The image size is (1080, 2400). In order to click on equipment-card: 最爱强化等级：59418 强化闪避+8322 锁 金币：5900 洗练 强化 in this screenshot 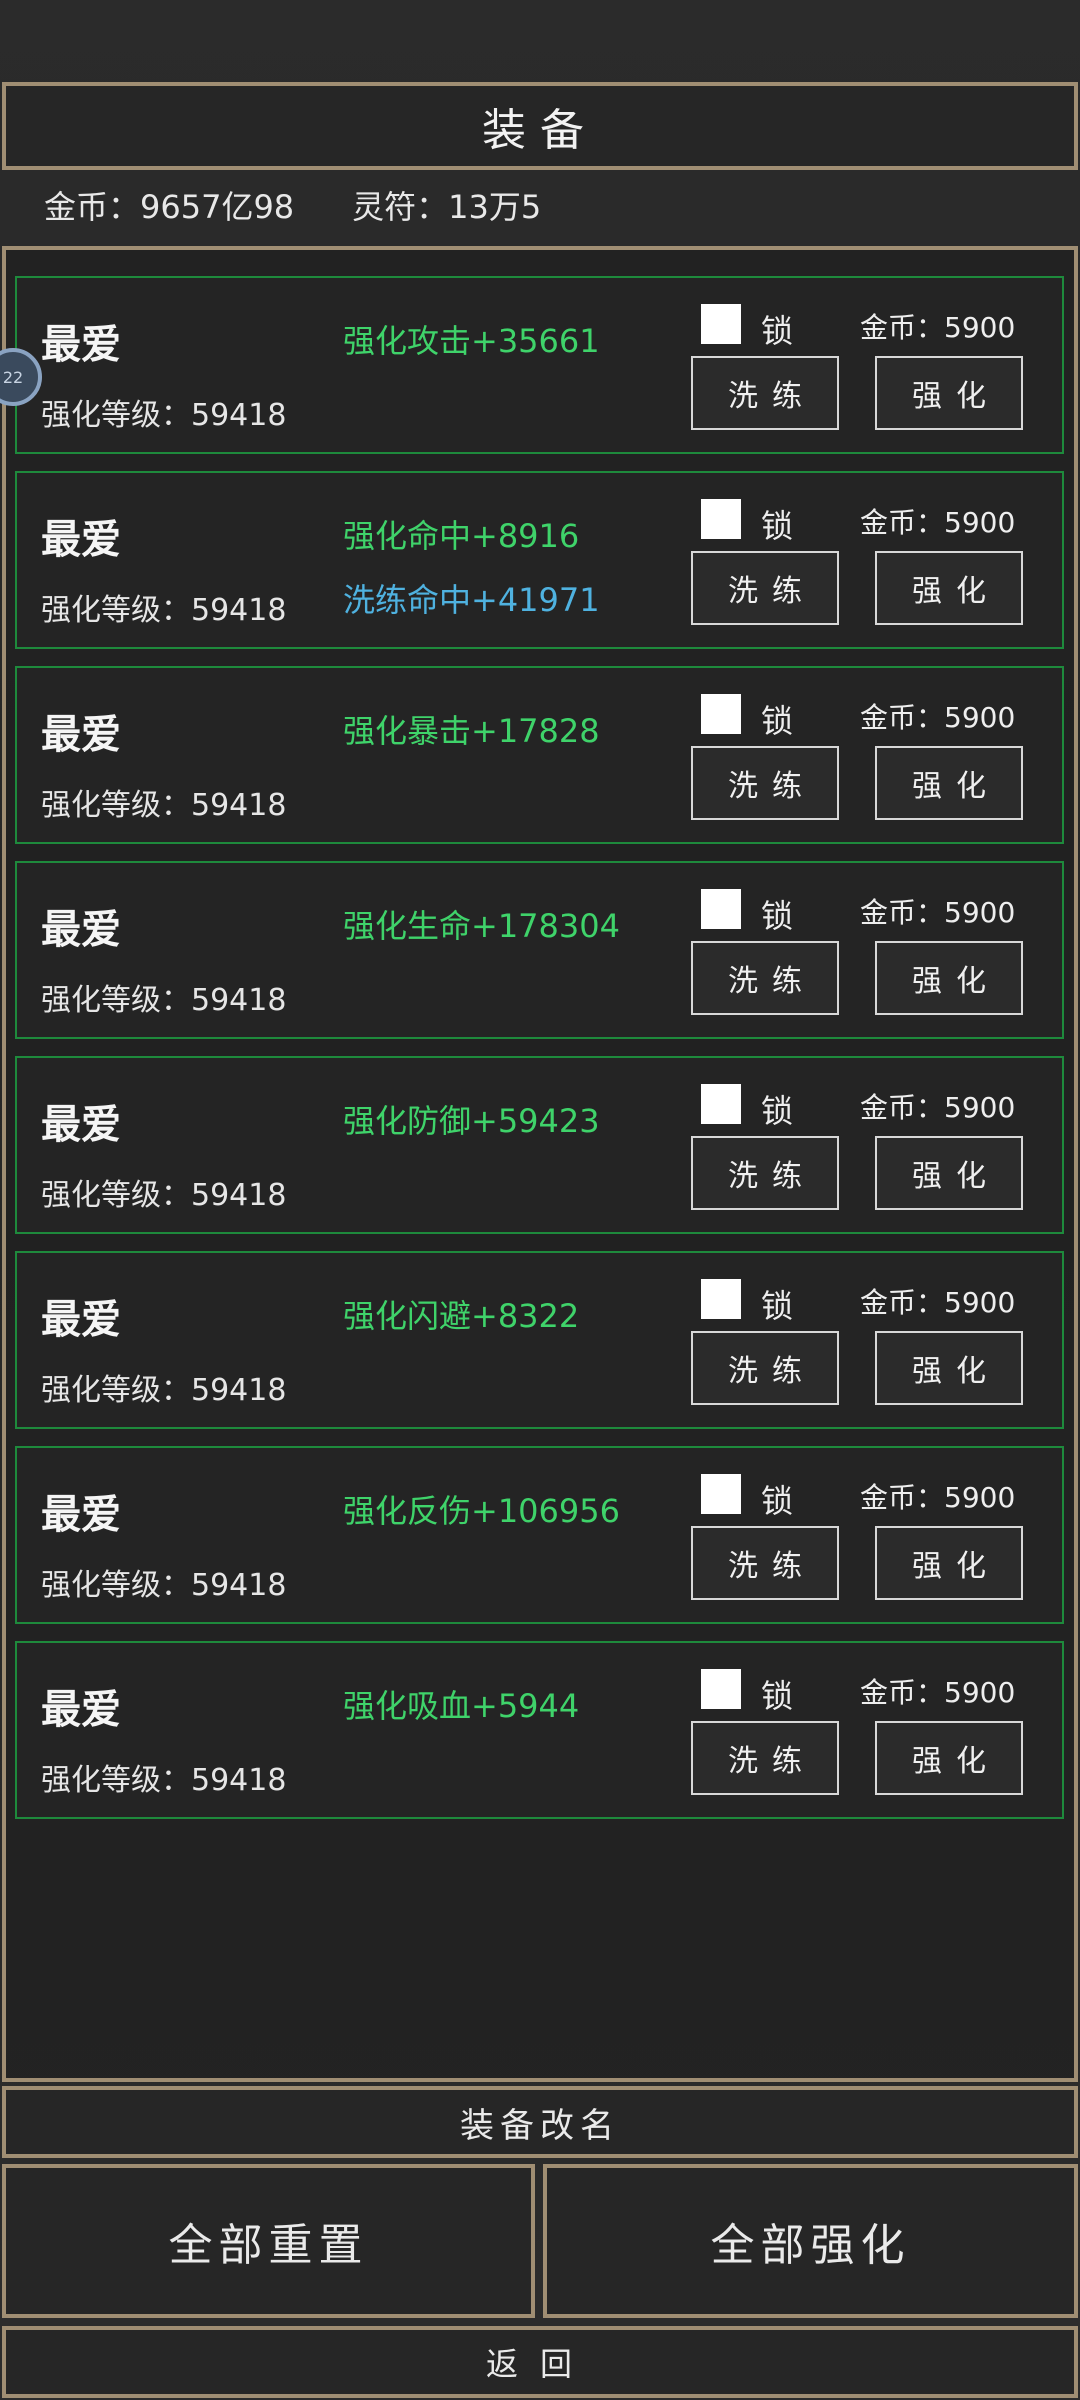, I will do `click(539, 1340)`.